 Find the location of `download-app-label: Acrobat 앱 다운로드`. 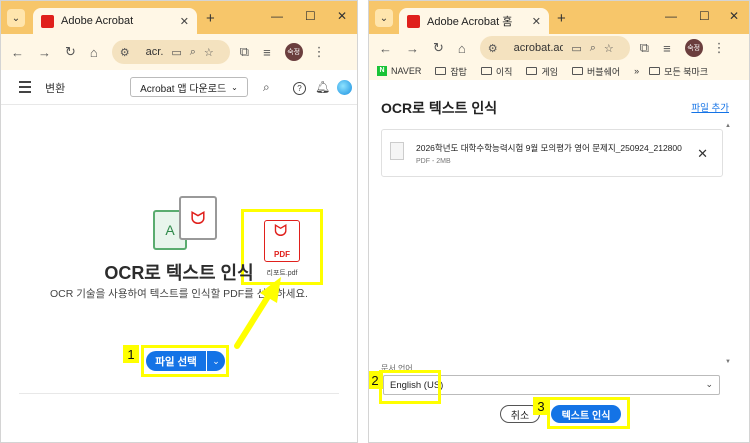

download-app-label: Acrobat 앱 다운로드 is located at coordinates (183, 89).